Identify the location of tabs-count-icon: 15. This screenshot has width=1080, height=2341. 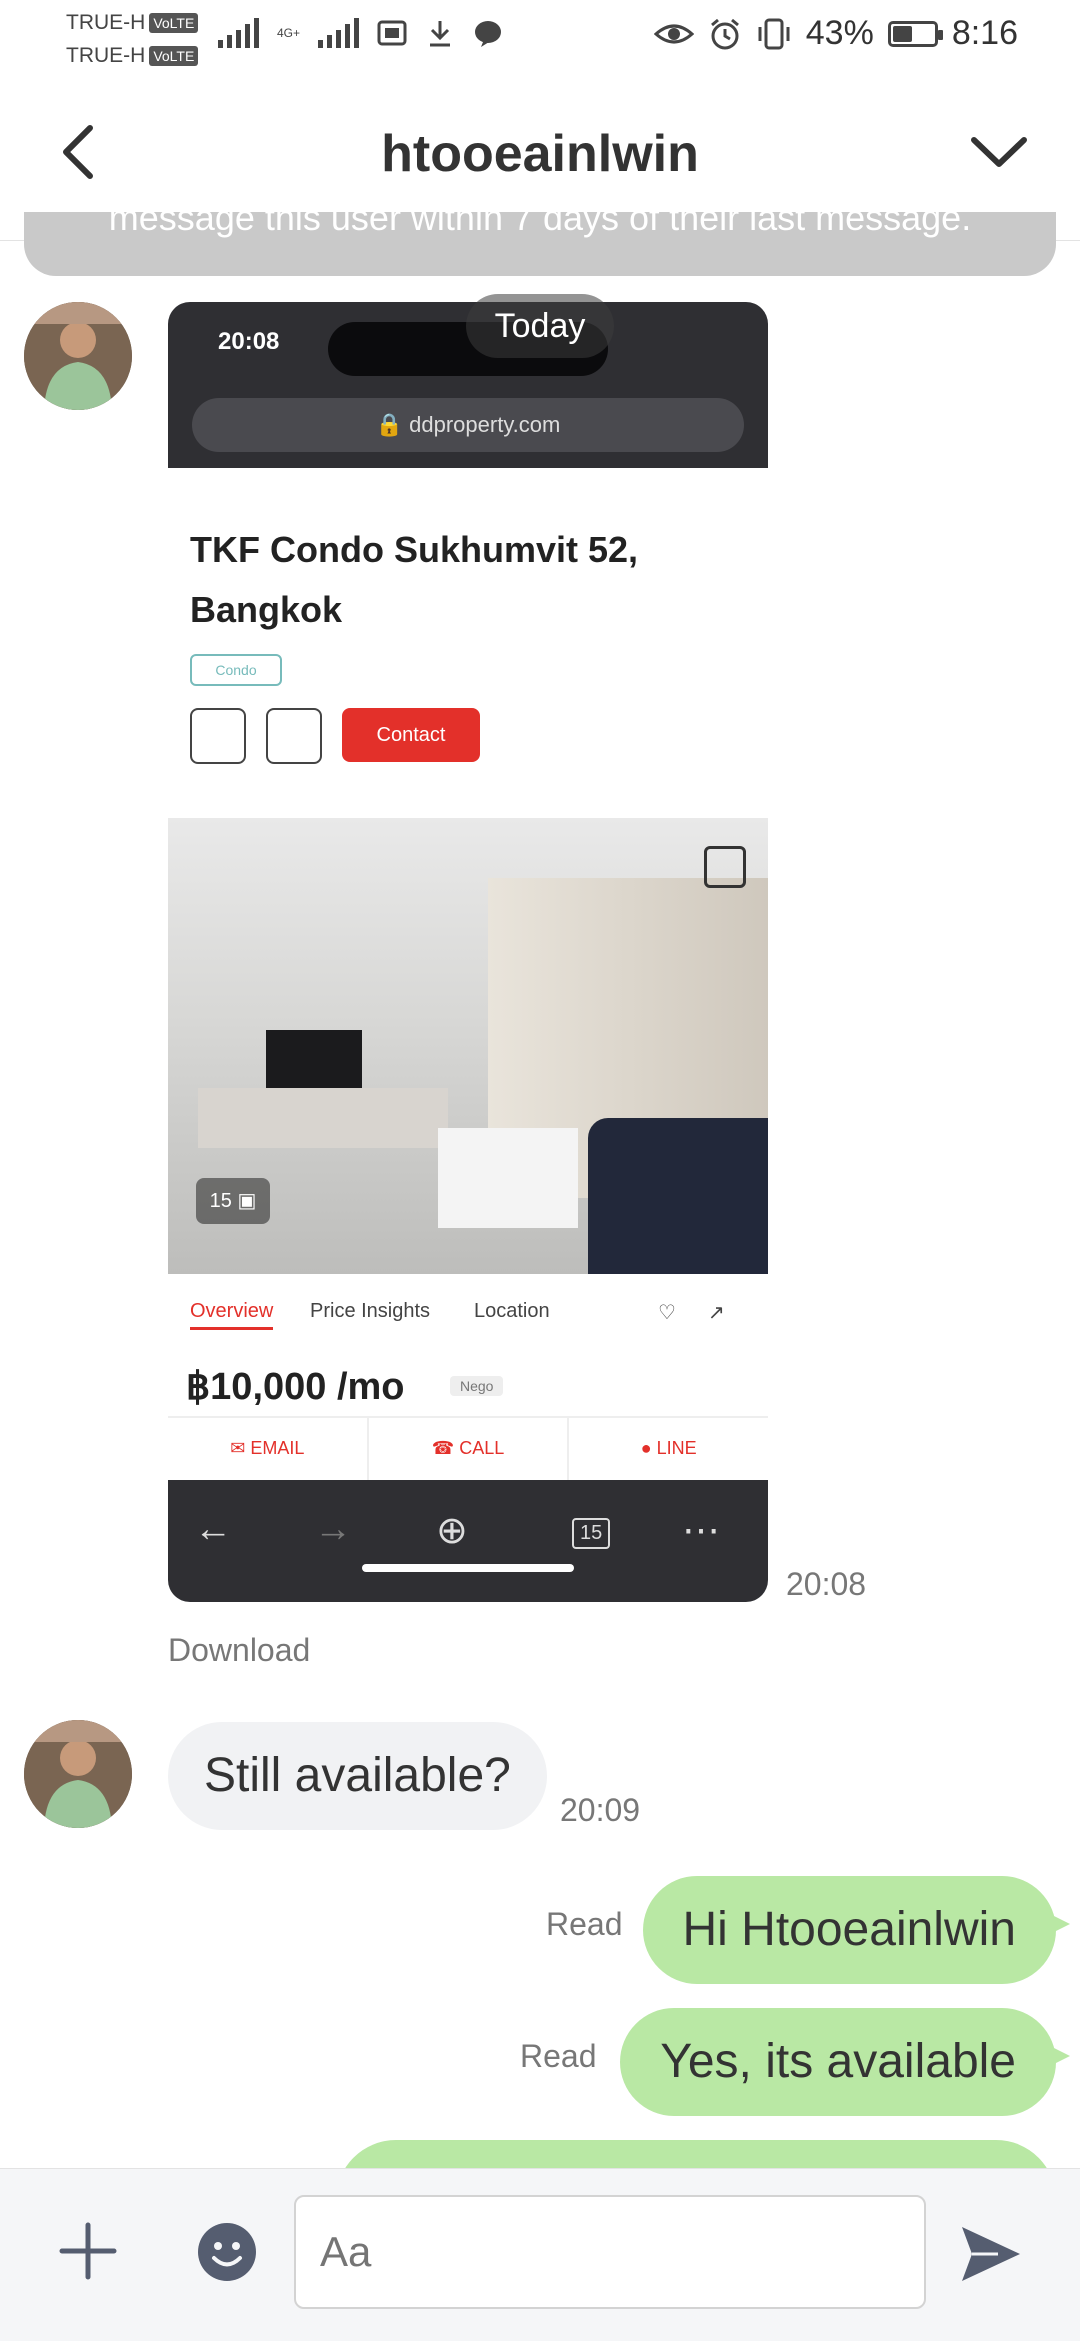
(591, 1533).